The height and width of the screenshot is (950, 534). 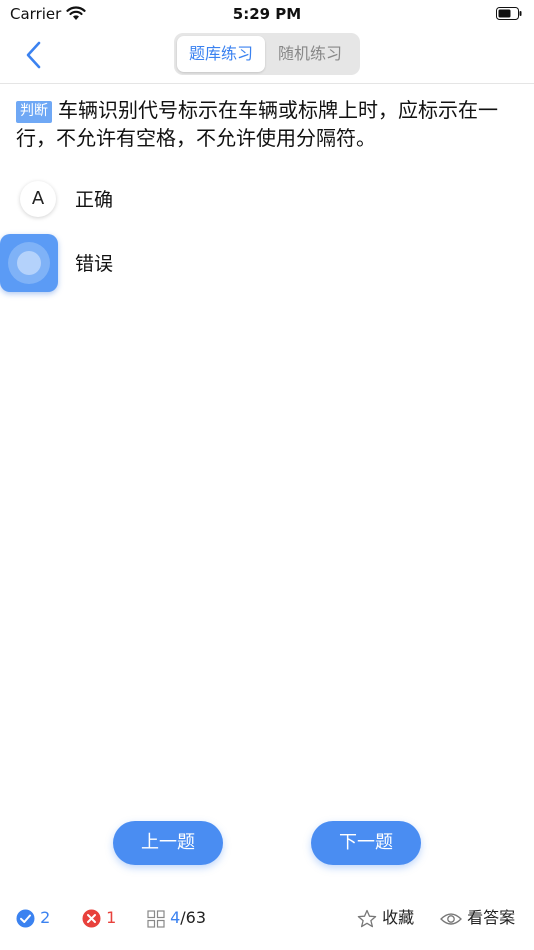 What do you see at coordinates (398, 917) in the screenshot?
I see `favorite-label: 收藏` at bounding box center [398, 917].